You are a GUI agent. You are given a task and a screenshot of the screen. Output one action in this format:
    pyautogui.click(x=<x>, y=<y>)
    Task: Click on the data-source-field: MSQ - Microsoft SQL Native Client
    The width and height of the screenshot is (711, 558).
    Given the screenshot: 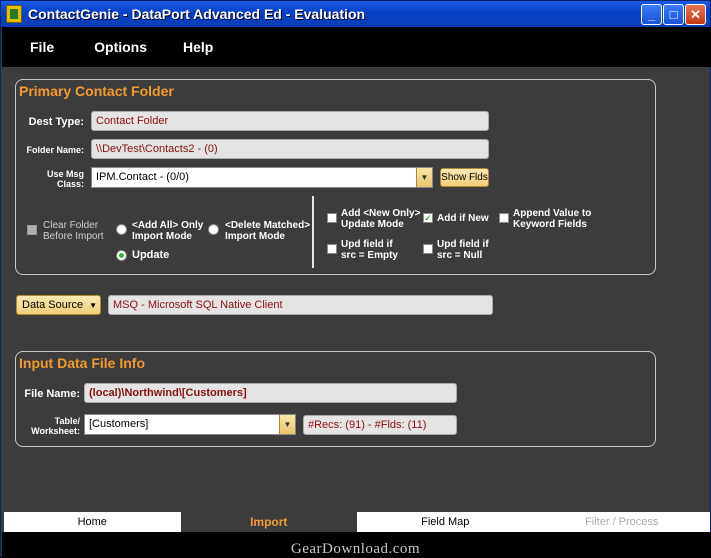 What is the action you would take?
    pyautogui.click(x=300, y=305)
    